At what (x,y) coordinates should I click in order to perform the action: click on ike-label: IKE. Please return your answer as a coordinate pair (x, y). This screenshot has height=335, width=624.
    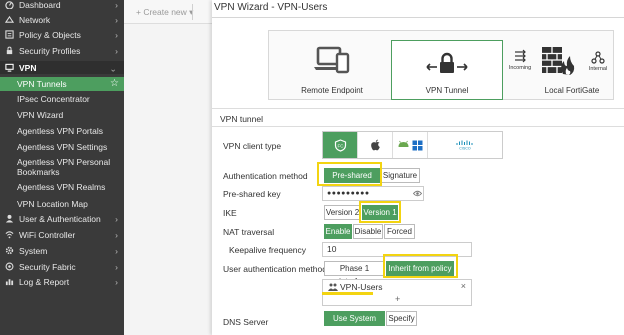
    Looking at the image, I should click on (230, 213).